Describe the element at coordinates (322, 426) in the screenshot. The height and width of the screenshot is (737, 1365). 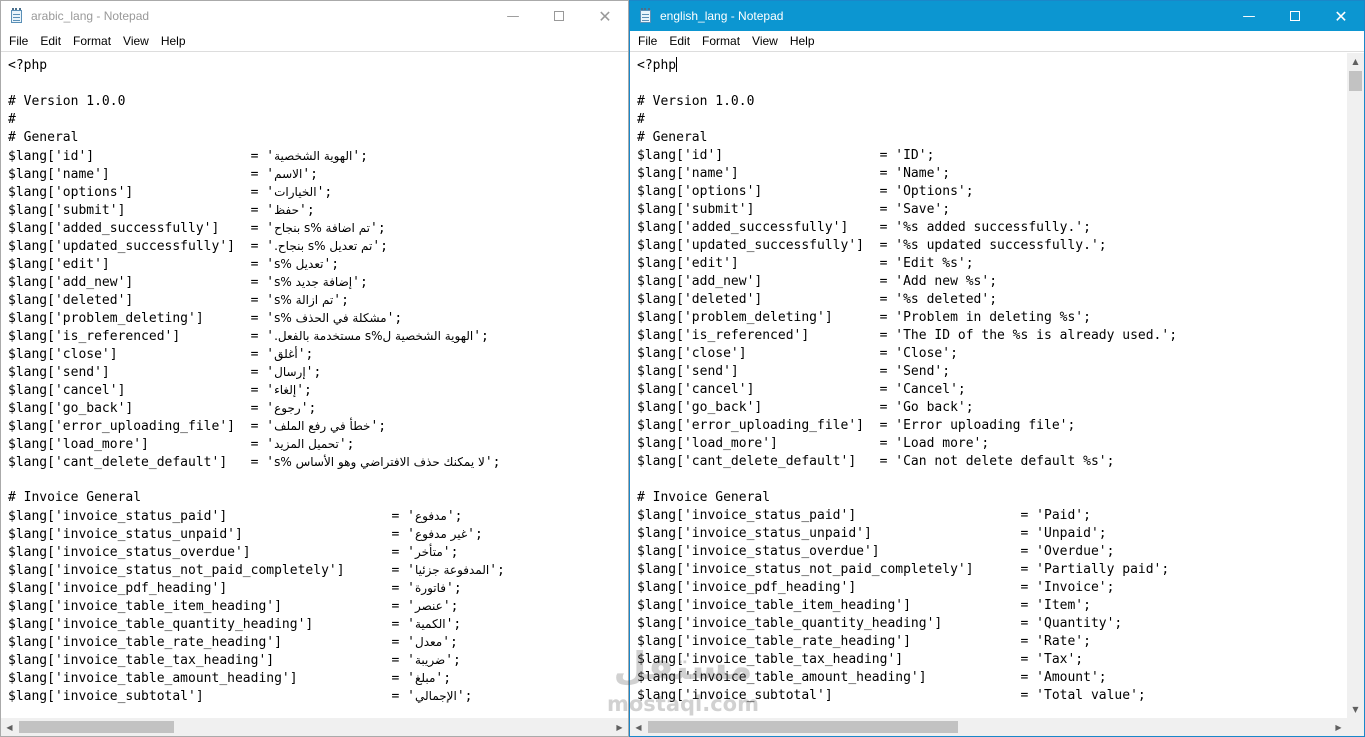
I see `arabic-string: خطأ في رفع الملف` at that location.